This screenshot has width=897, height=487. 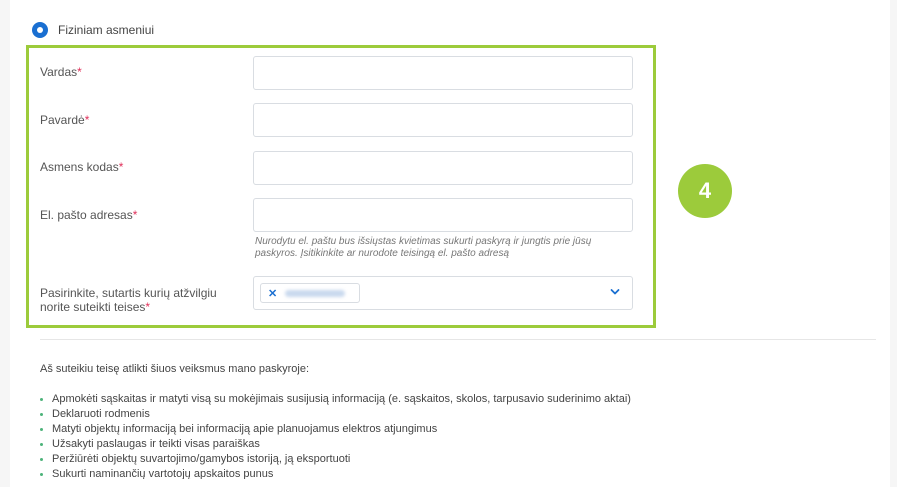 I want to click on chevron-down-icon, so click(x=615, y=292).